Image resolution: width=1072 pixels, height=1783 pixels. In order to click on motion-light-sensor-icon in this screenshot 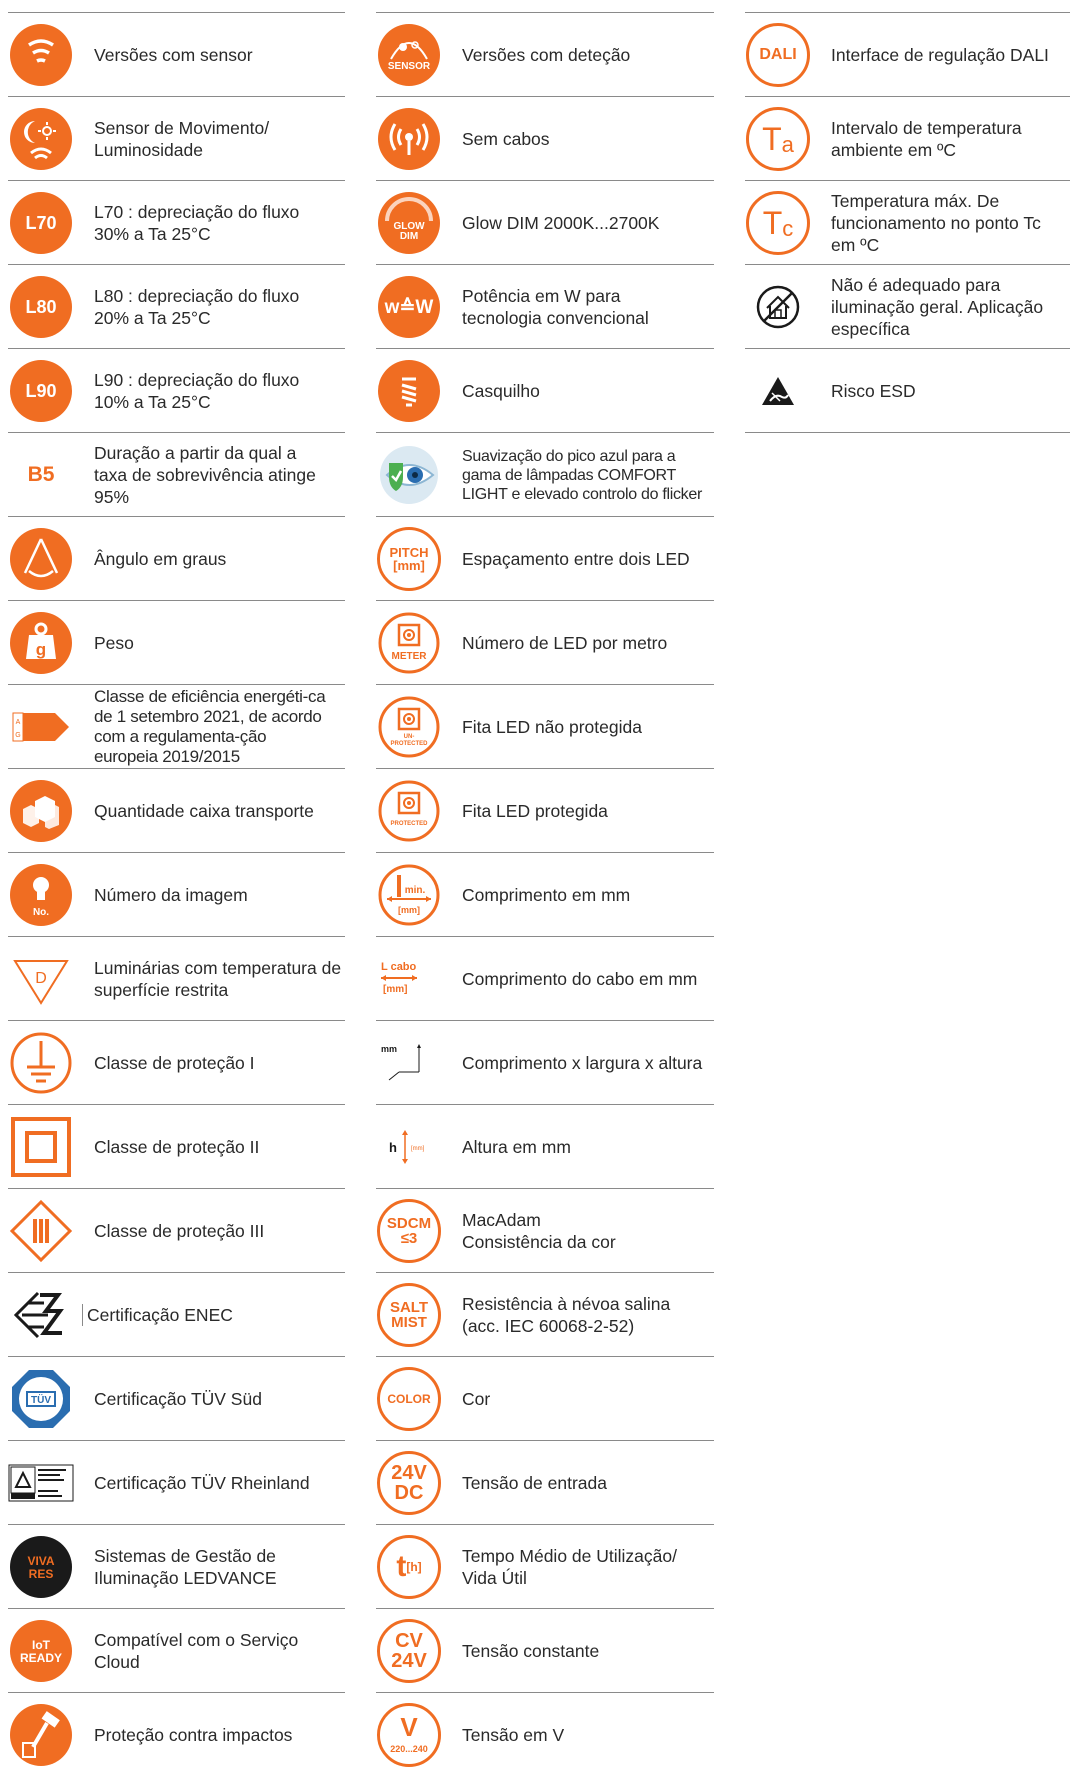, I will do `click(41, 139)`.